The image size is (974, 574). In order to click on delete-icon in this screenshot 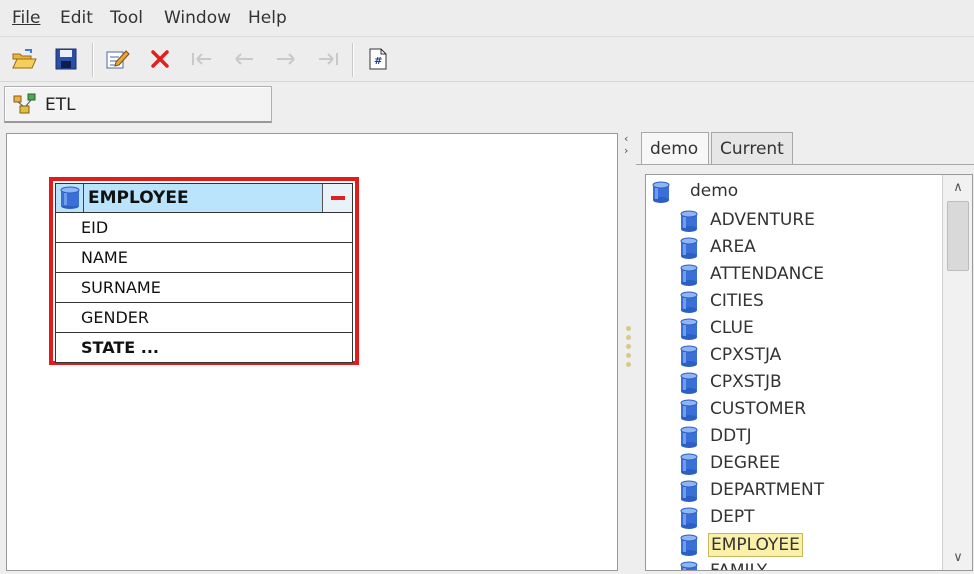, I will do `click(160, 59)`.